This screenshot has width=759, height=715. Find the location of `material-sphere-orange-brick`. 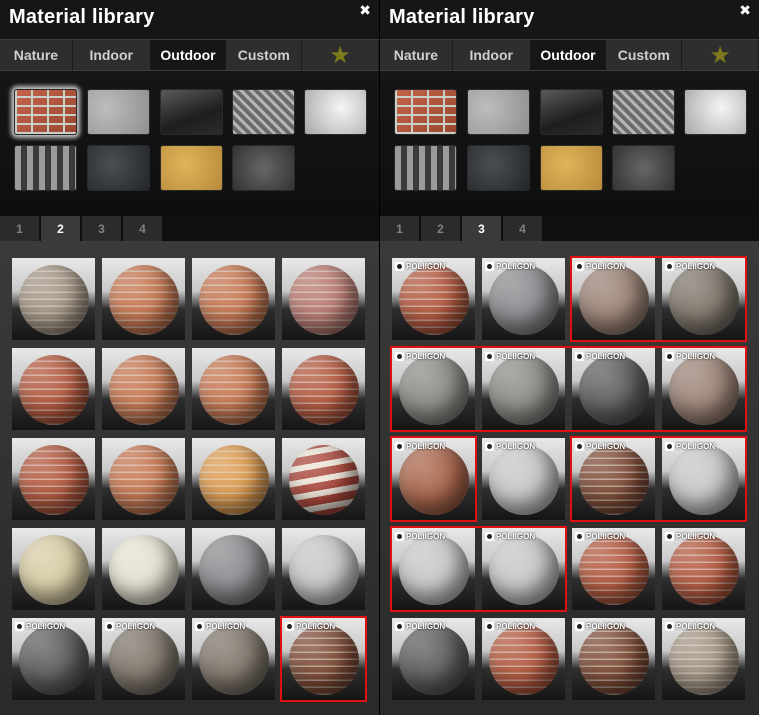

material-sphere-orange-brick is located at coordinates (234, 300).